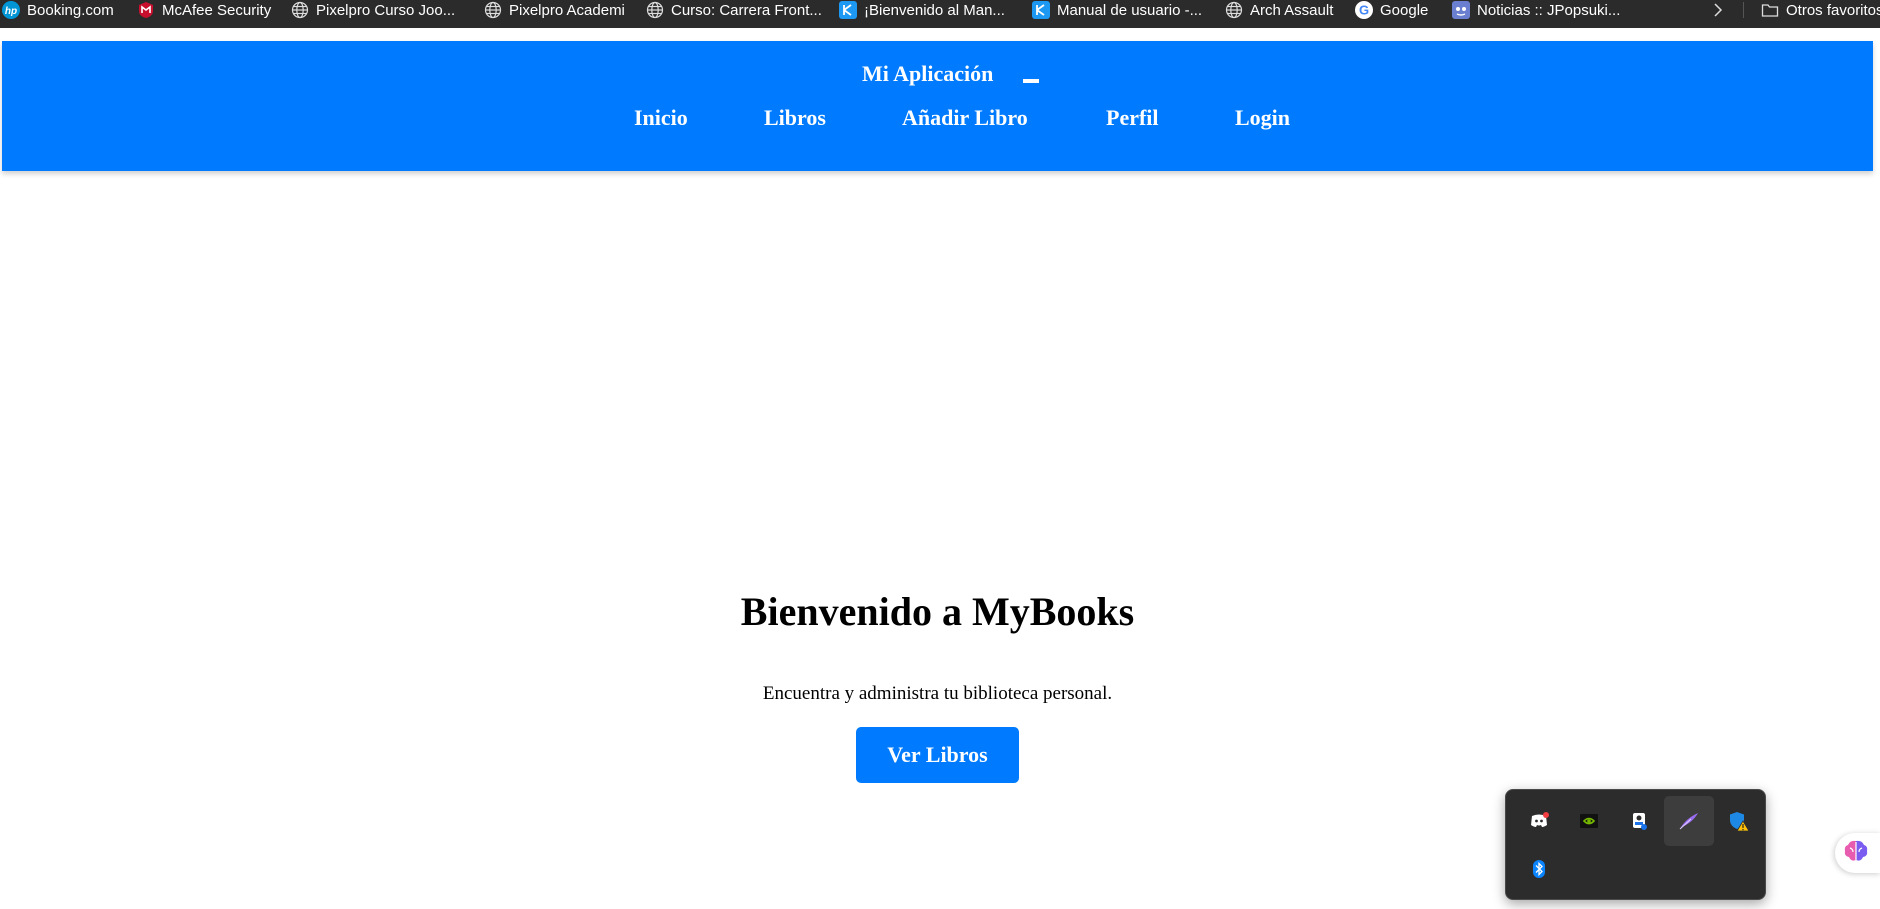 Image resolution: width=1880 pixels, height=909 pixels. What do you see at coordinates (1539, 821) in the screenshot?
I see `discord-icon` at bounding box center [1539, 821].